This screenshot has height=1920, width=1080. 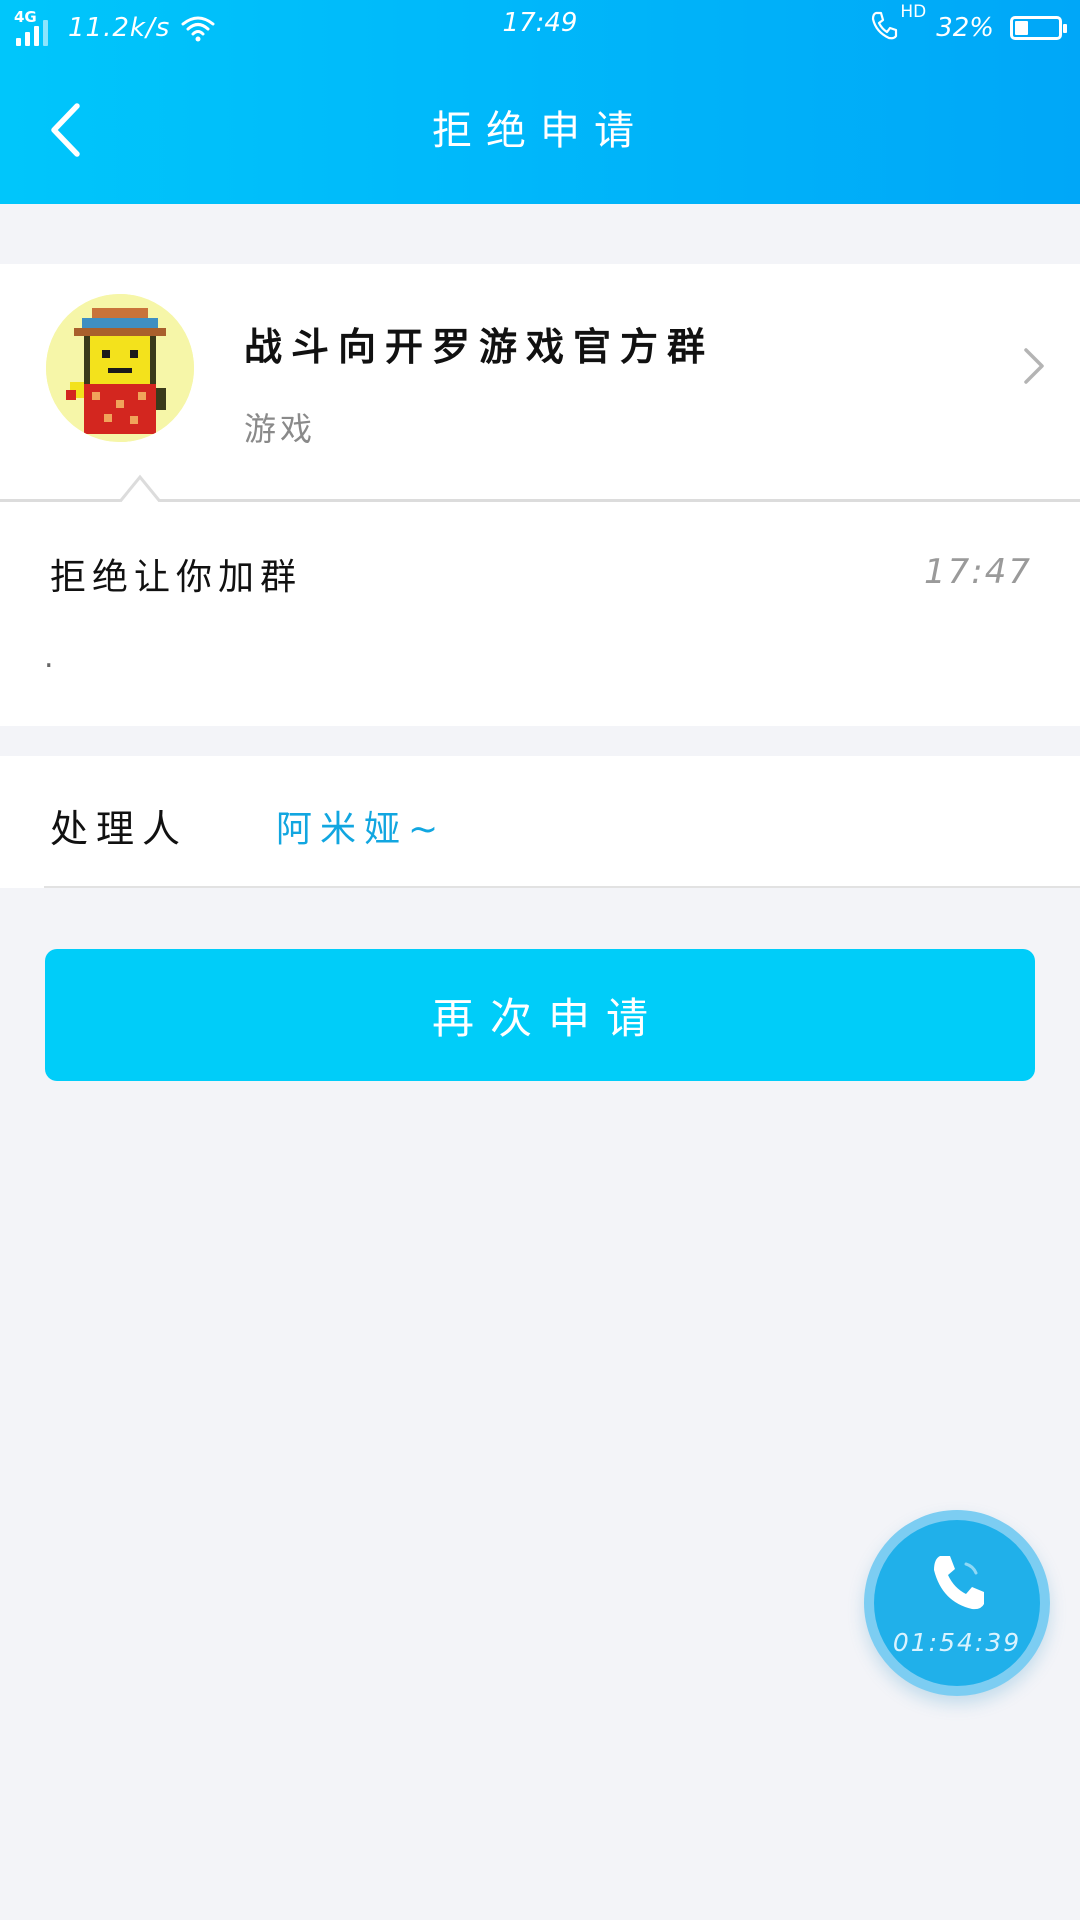 I want to click on hd-label: HD, so click(x=913, y=11).